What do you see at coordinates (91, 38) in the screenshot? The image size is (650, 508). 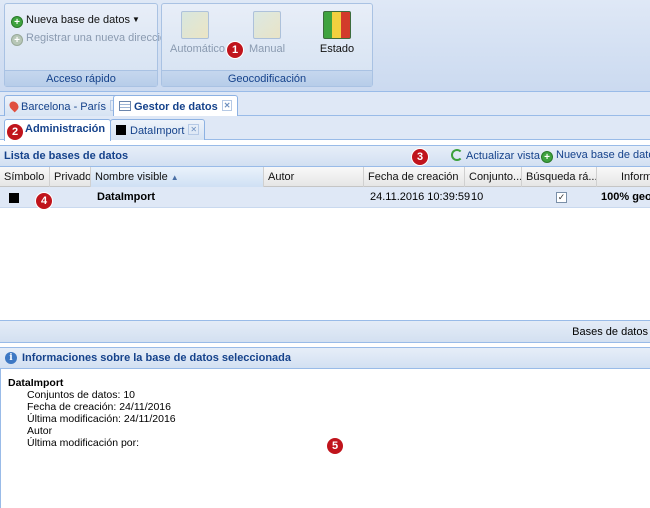 I see `register-address-button: + Registrar una nueva dirección` at bounding box center [91, 38].